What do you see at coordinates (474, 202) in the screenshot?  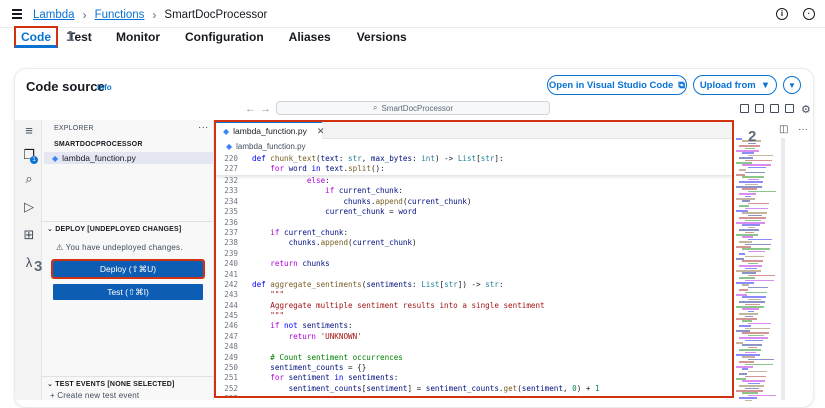 I see `code-line: 234 chunks.append(current_chunk)` at bounding box center [474, 202].